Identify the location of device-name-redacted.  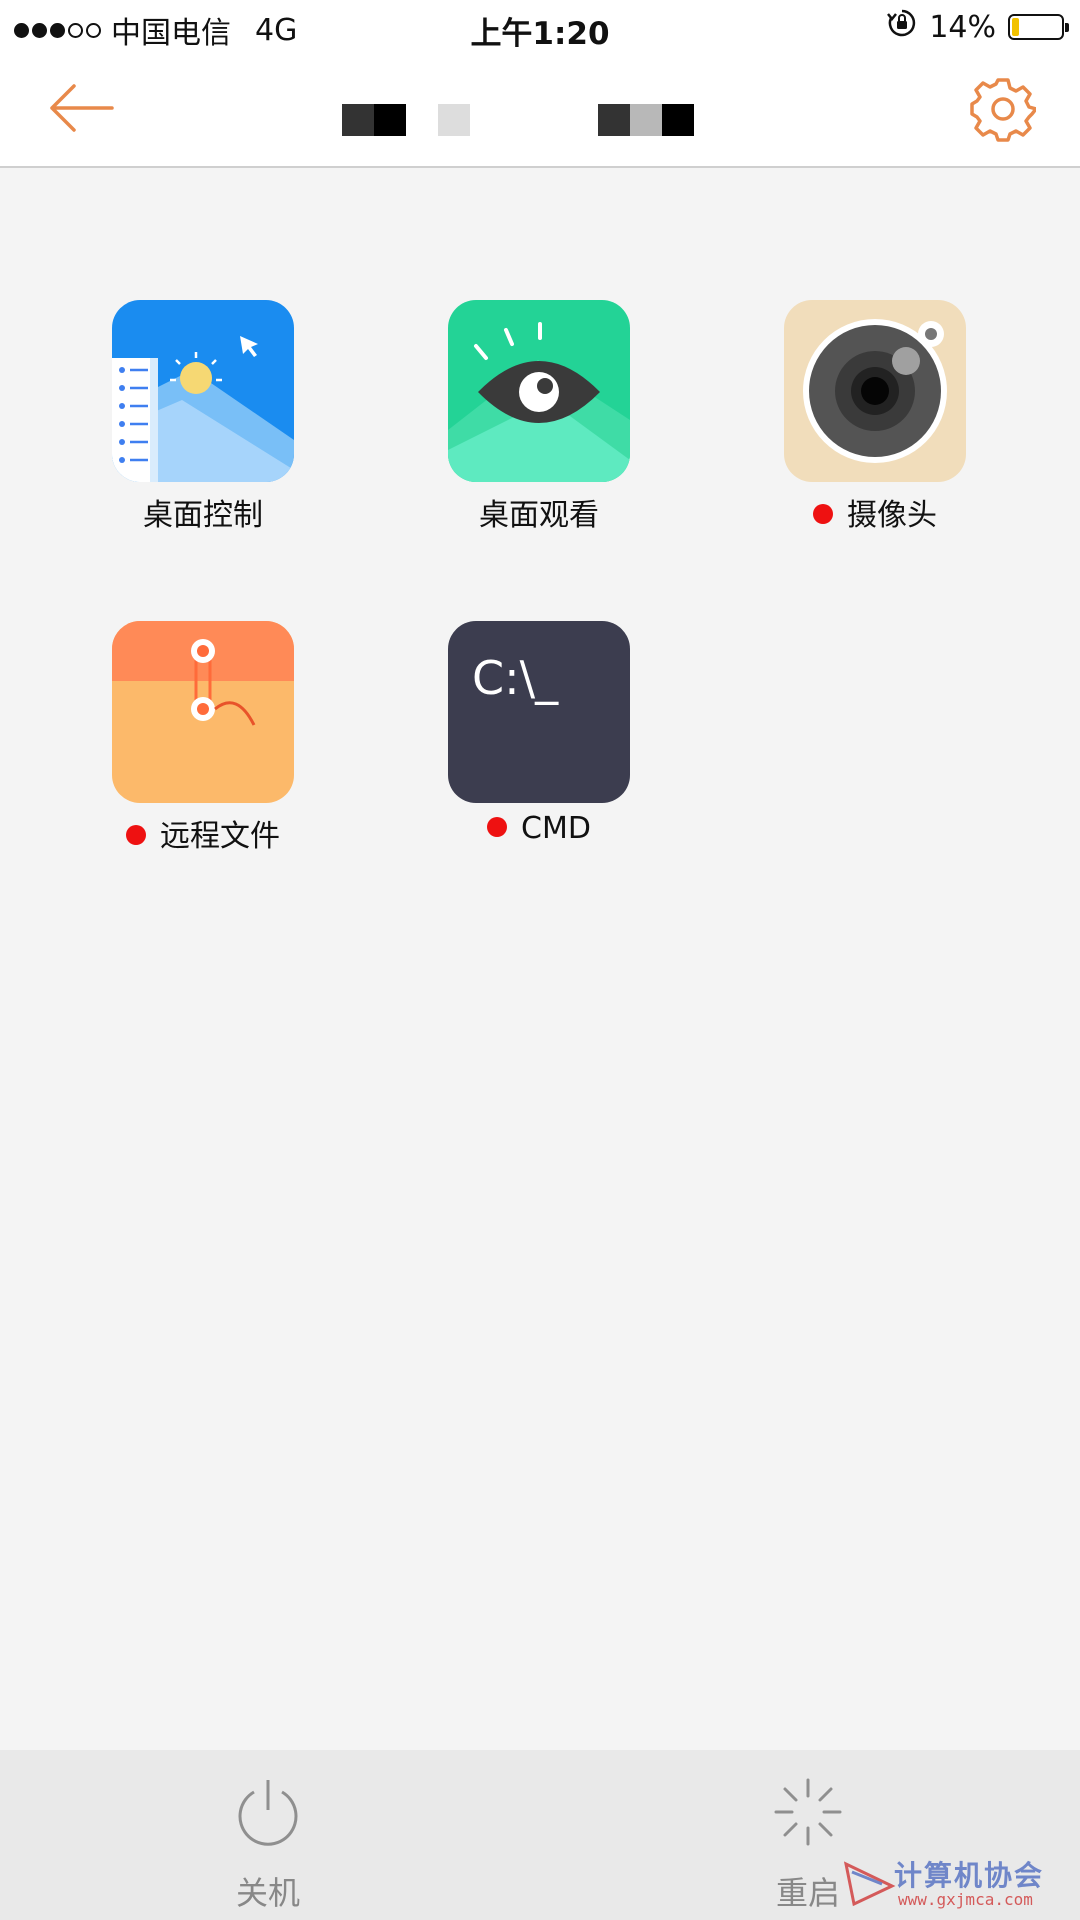
(520, 122).